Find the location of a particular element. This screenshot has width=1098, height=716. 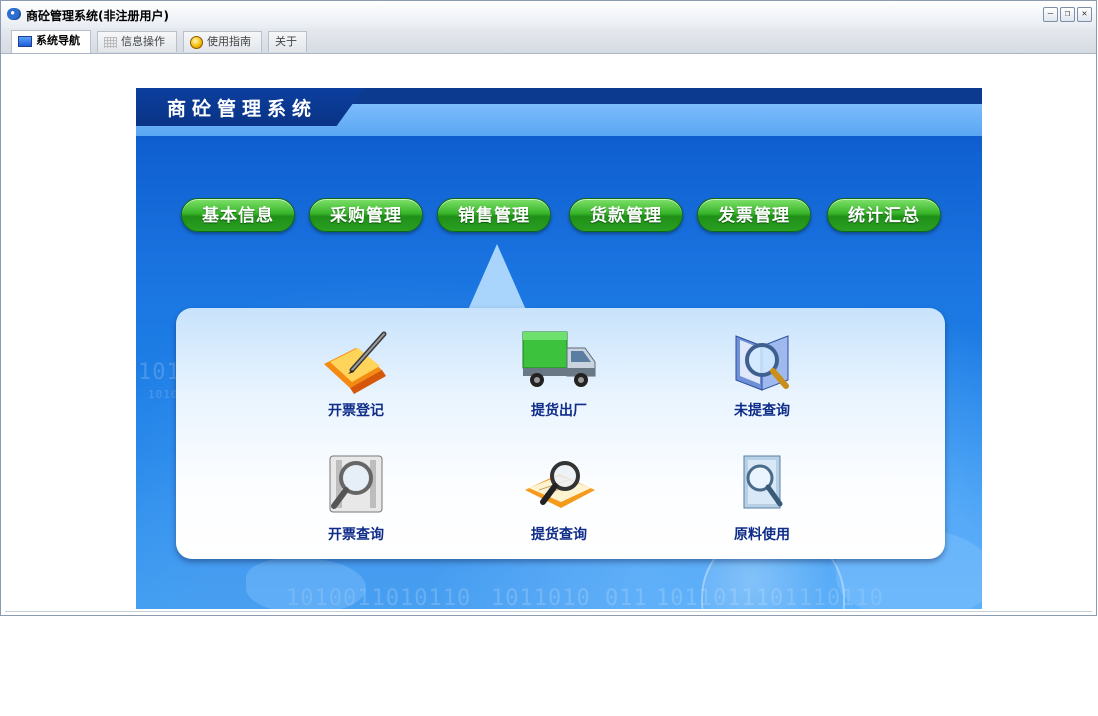

document-magnifier-icon is located at coordinates (762, 486).